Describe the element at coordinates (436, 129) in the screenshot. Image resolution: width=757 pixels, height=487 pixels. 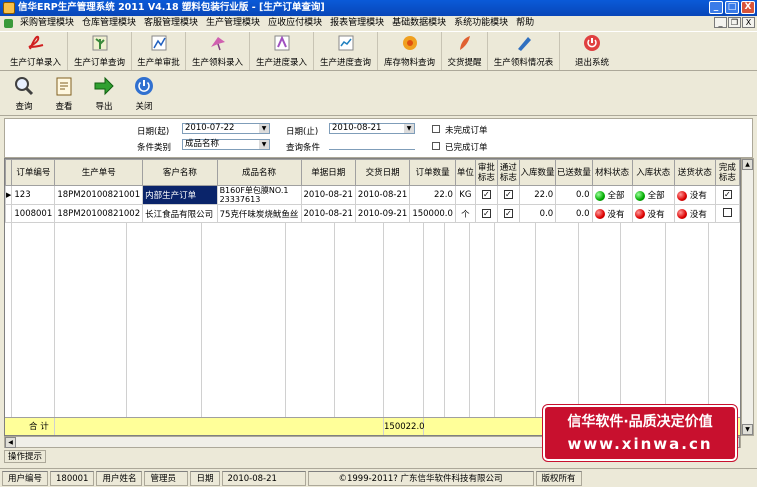
I see `unfinished-orders-checkbox` at that location.